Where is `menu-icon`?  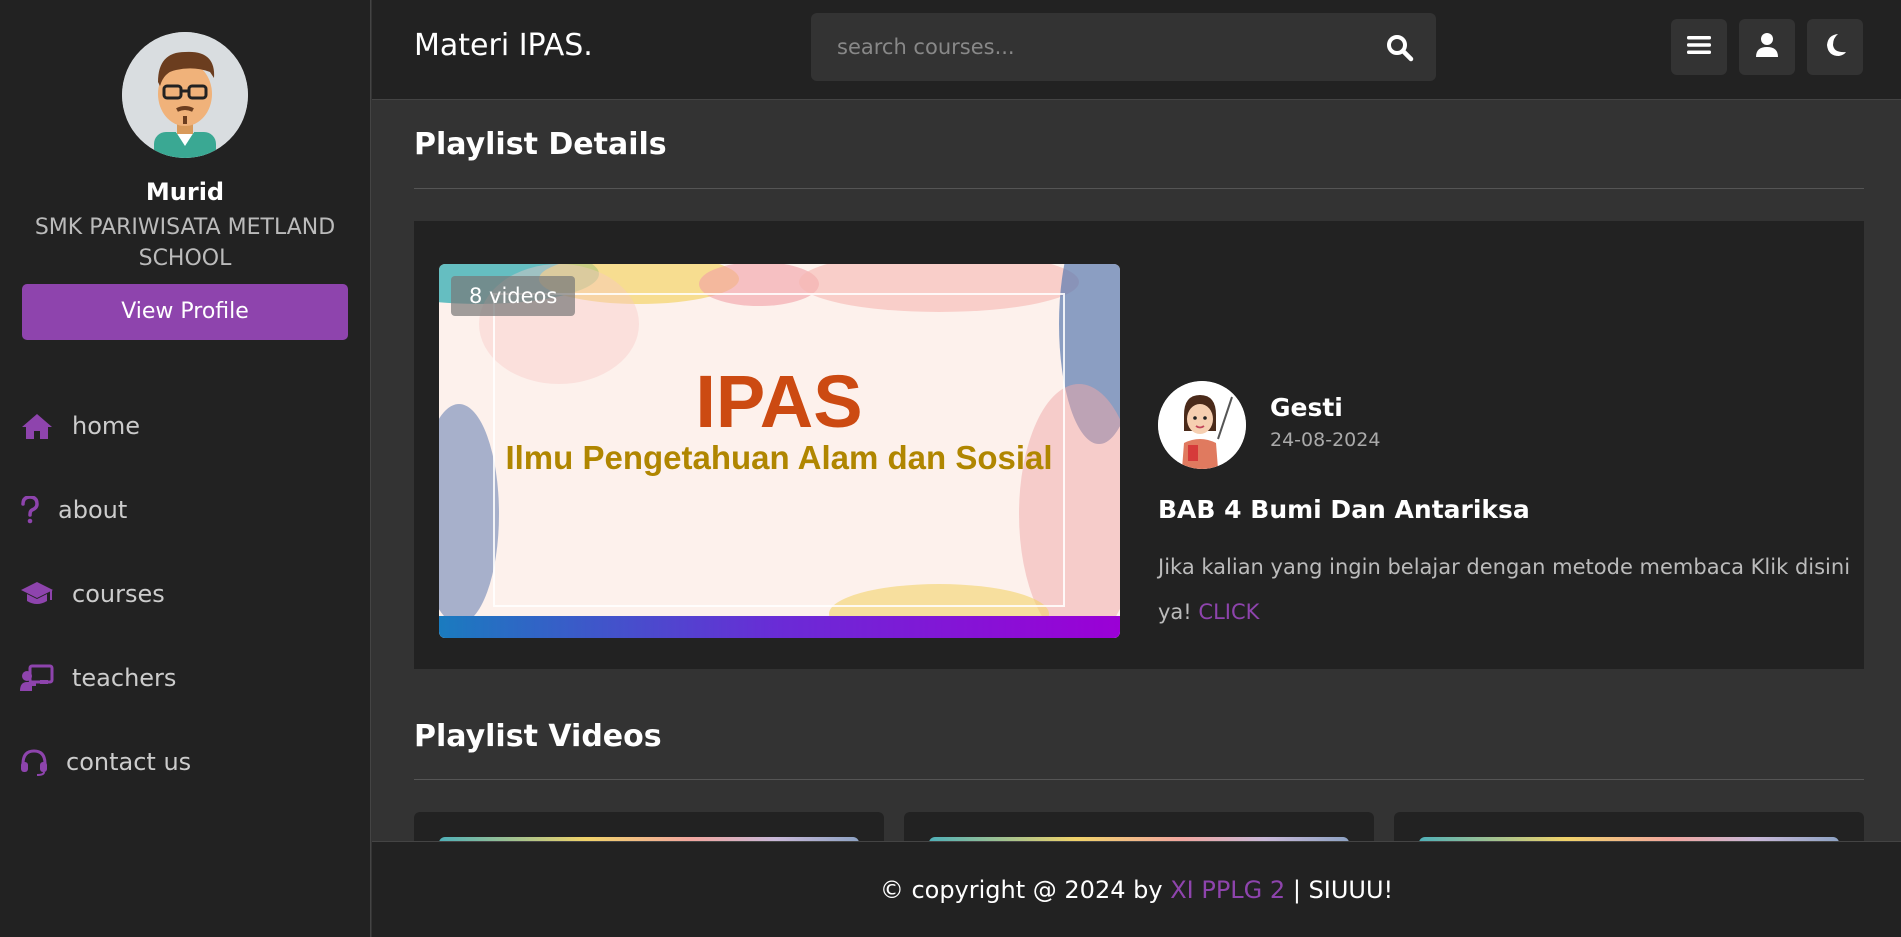 menu-icon is located at coordinates (1699, 47).